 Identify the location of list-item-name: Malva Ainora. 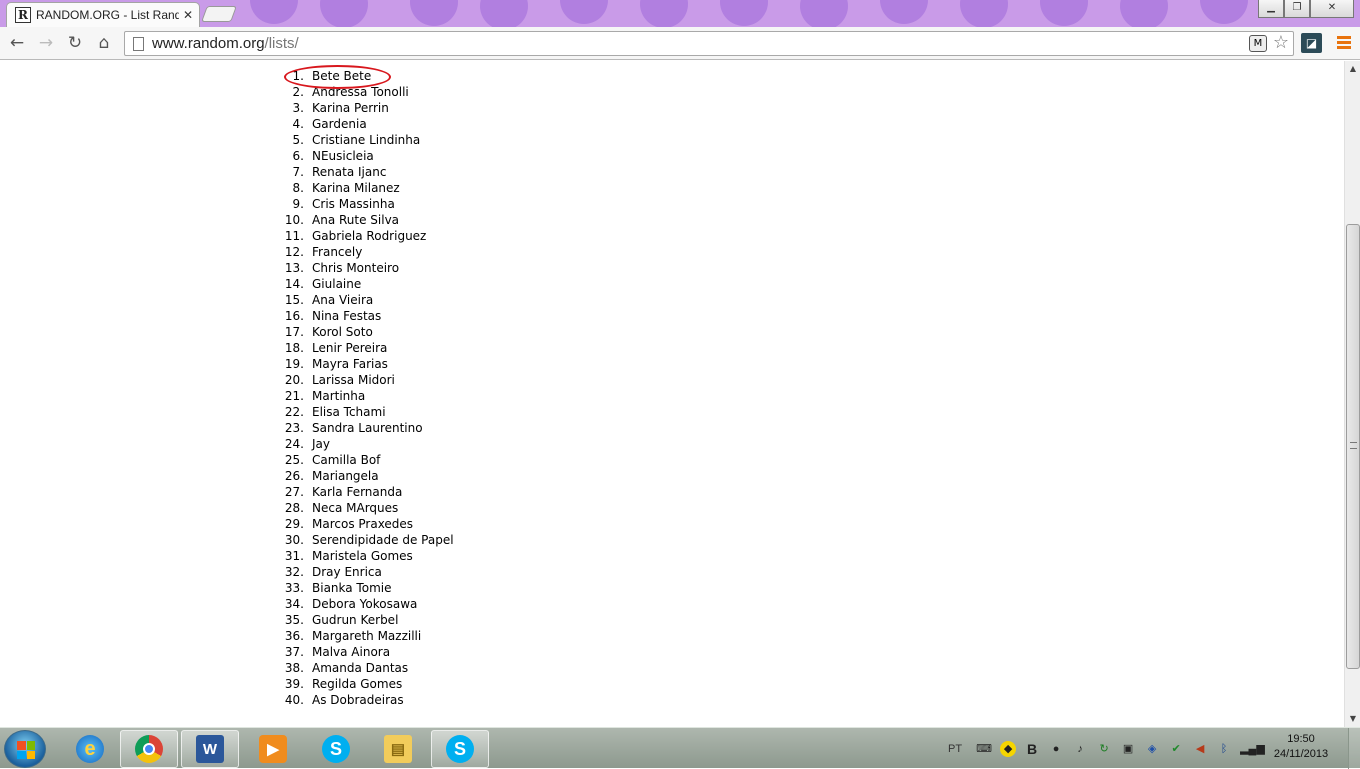
(351, 652).